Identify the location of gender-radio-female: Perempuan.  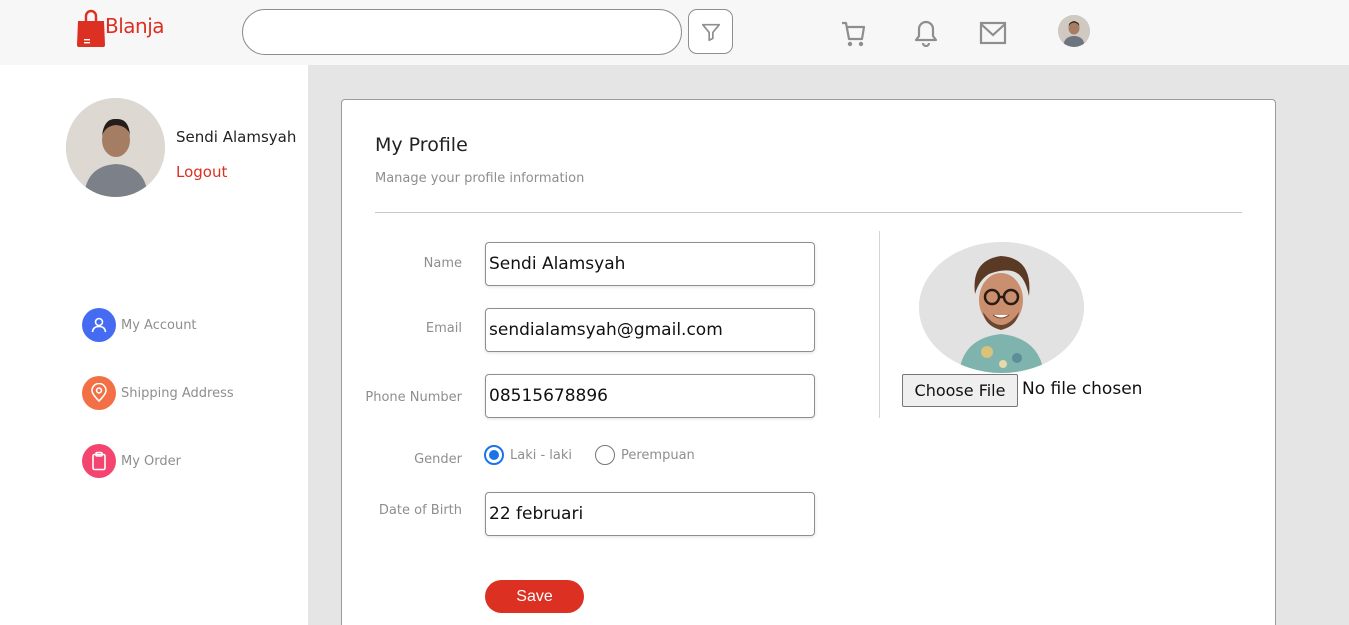
(645, 455).